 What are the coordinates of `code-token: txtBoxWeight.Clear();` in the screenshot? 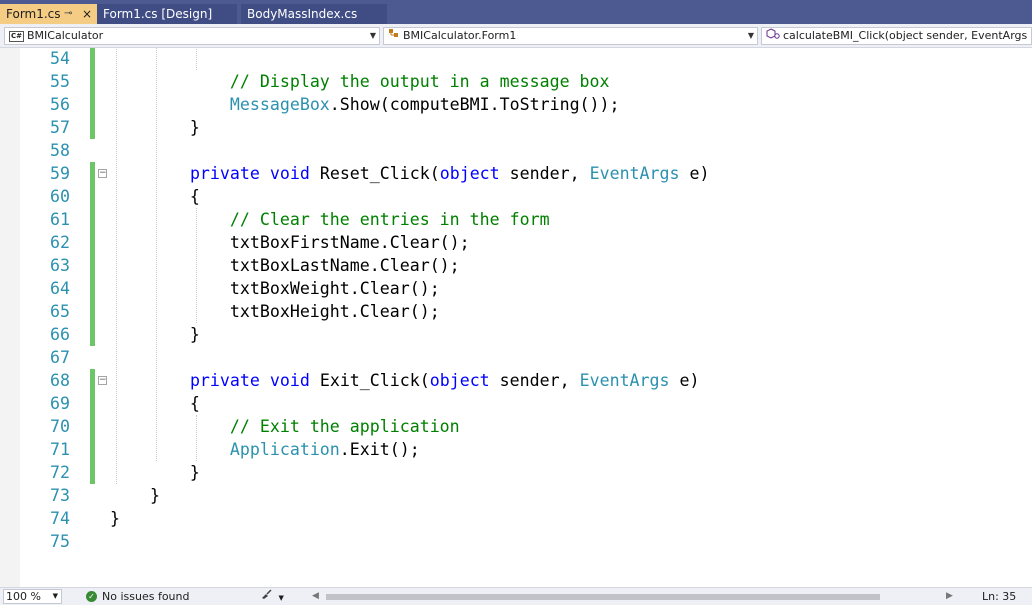 It's located at (275, 288).